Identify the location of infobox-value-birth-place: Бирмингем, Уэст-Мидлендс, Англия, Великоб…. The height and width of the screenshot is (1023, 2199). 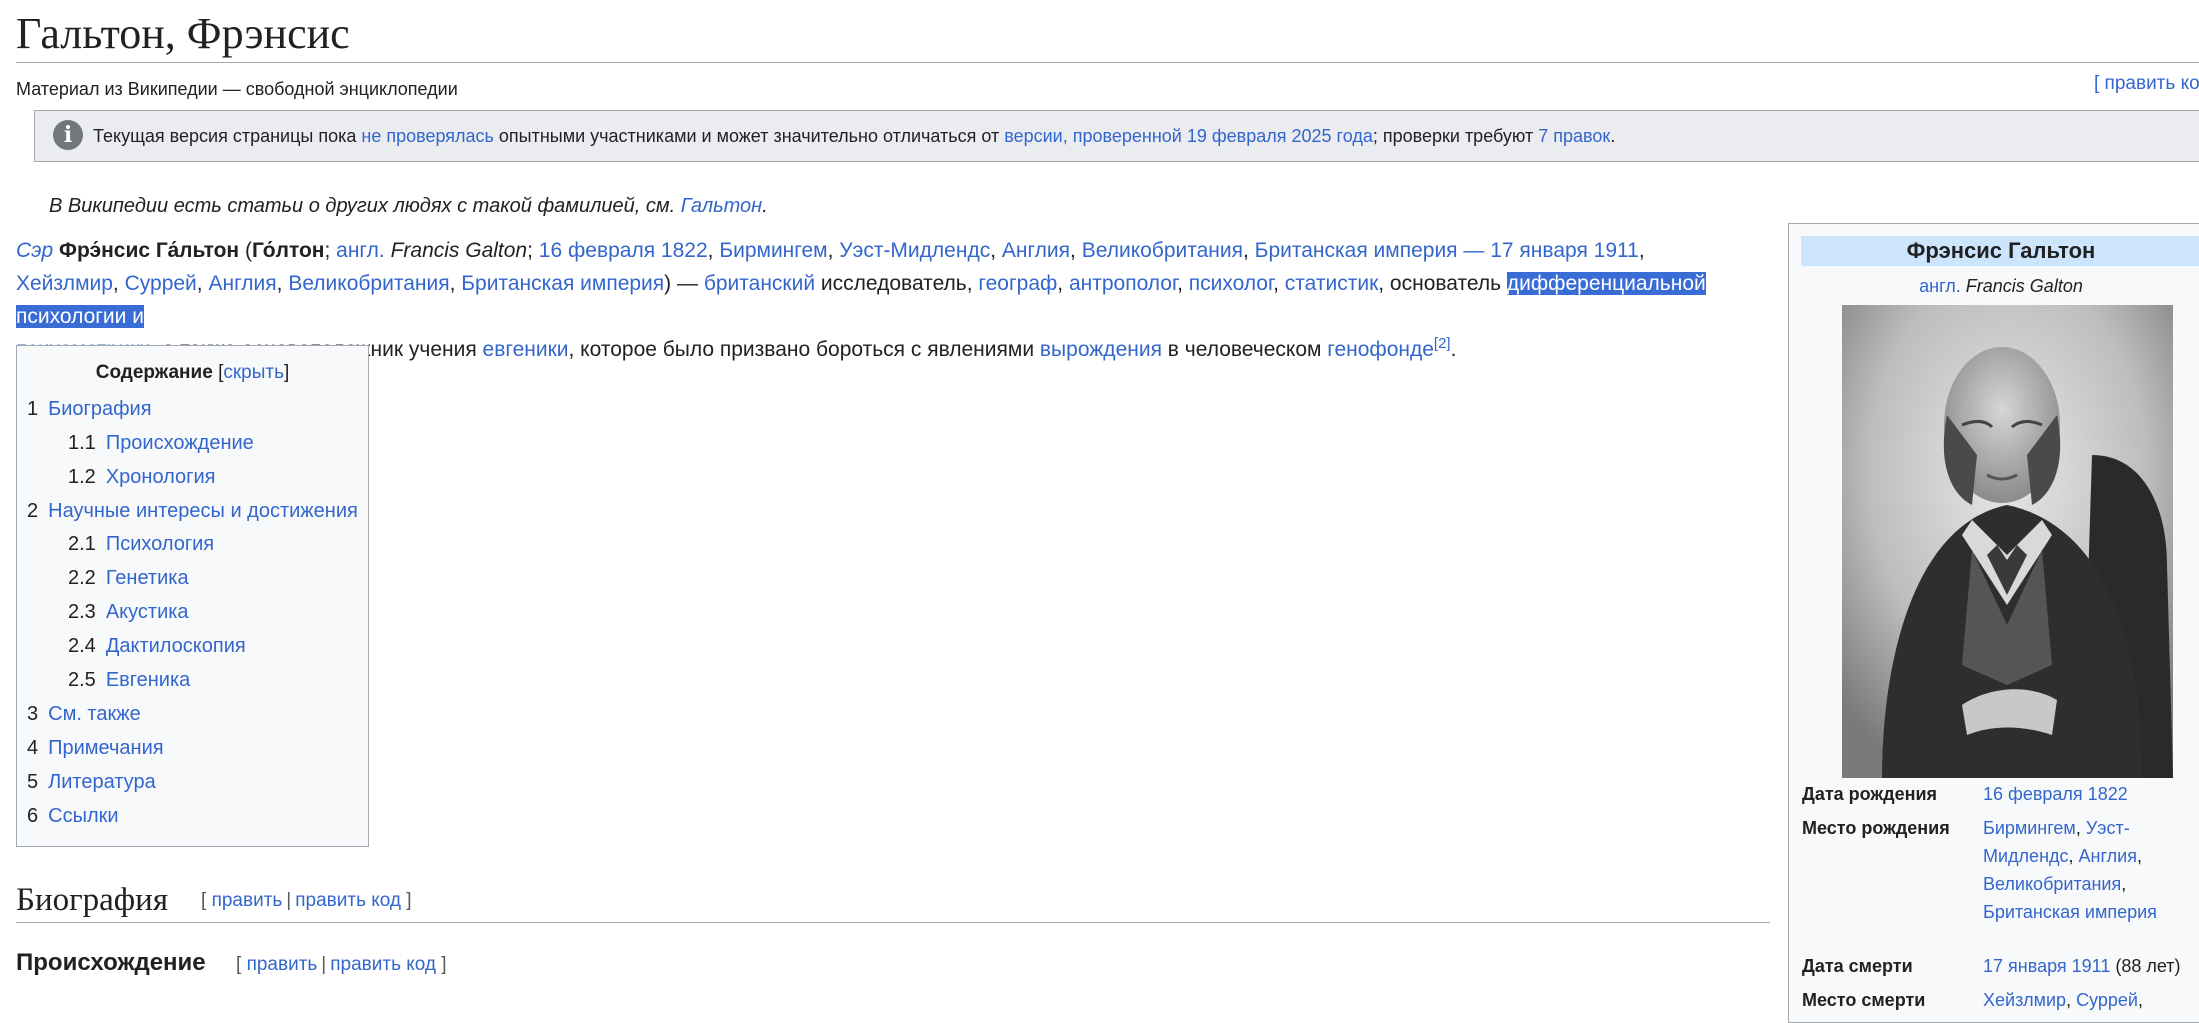
(2070, 870).